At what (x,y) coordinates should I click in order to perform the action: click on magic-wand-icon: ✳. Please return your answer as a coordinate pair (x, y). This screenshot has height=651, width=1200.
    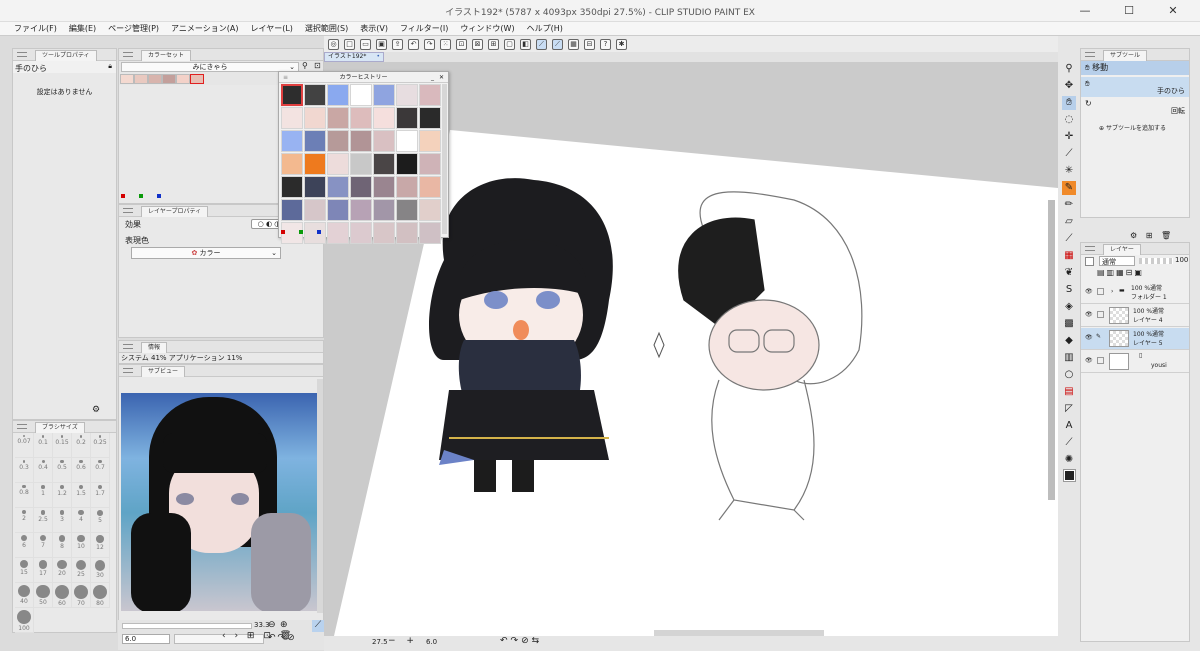
    Looking at the image, I should click on (1069, 171).